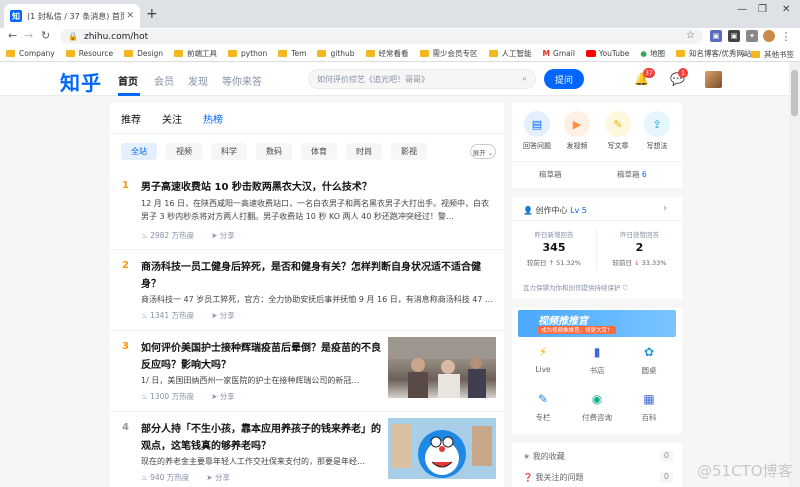  I want to click on bookmark-item: 经常看看, so click(387, 53).